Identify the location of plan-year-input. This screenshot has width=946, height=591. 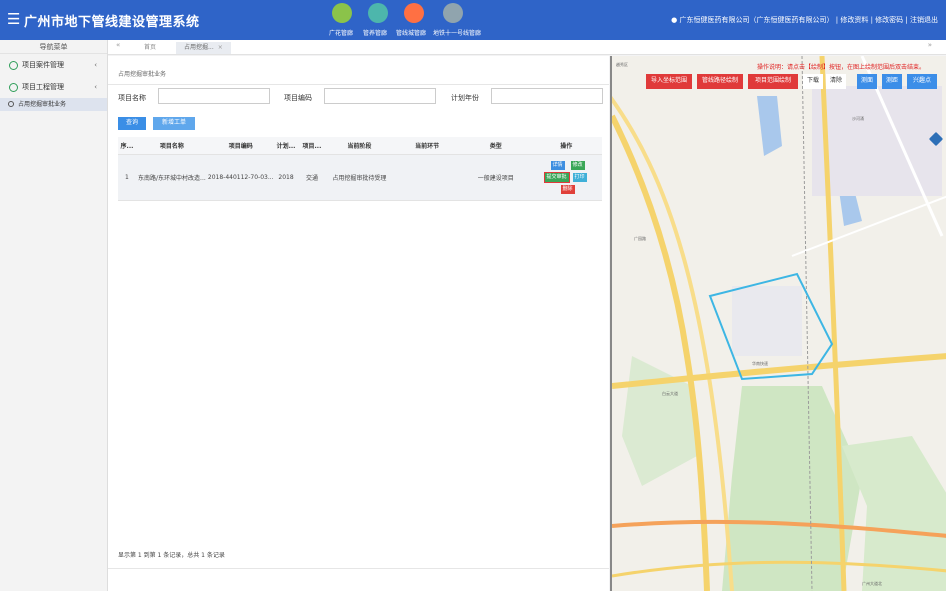
(547, 96).